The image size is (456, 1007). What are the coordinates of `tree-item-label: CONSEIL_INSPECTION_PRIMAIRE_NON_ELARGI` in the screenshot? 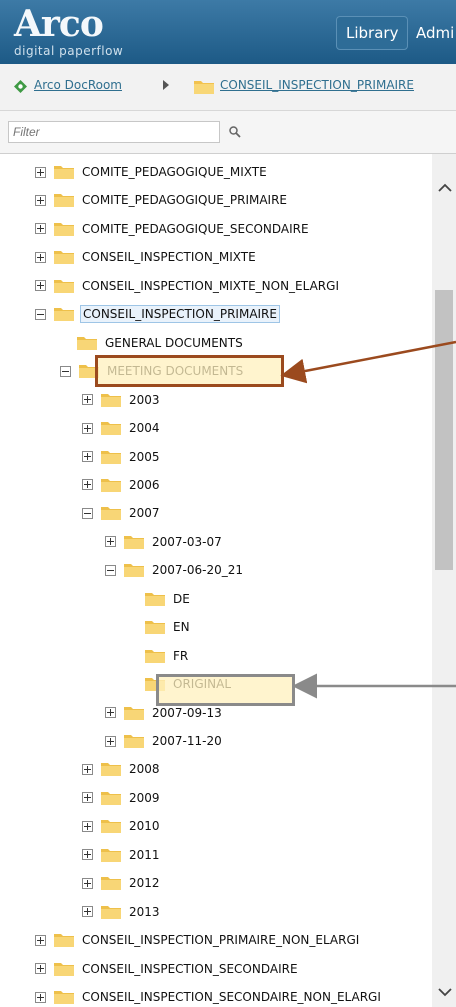 It's located at (221, 940).